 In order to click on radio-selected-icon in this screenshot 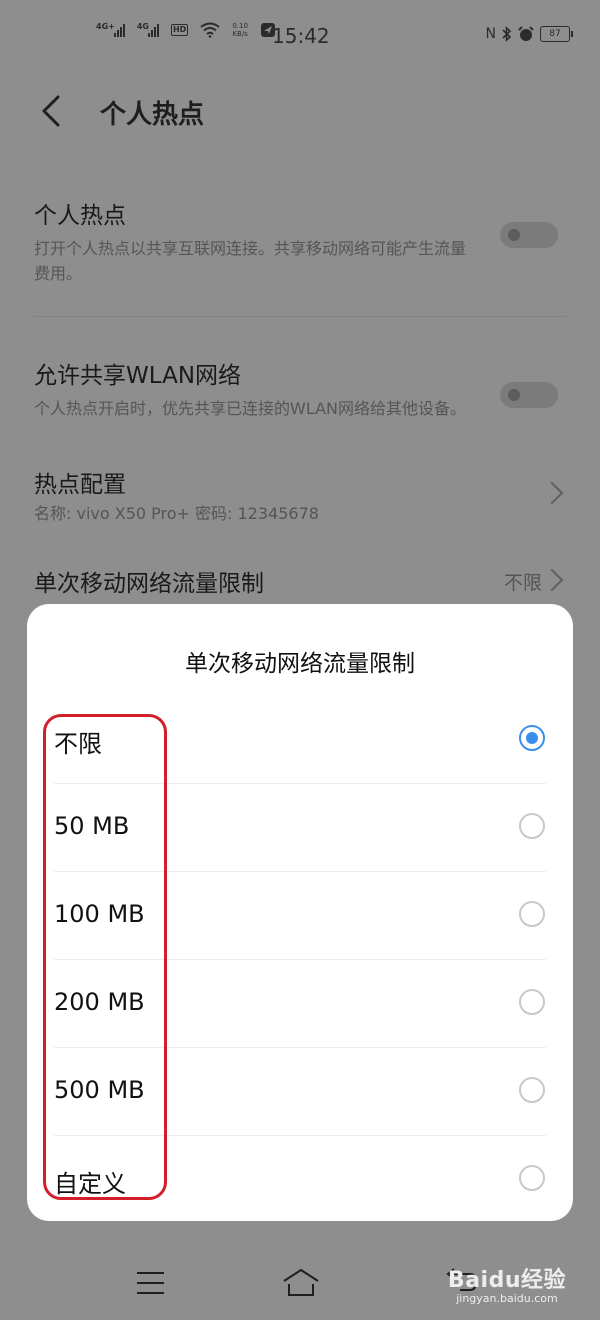, I will do `click(532, 738)`.